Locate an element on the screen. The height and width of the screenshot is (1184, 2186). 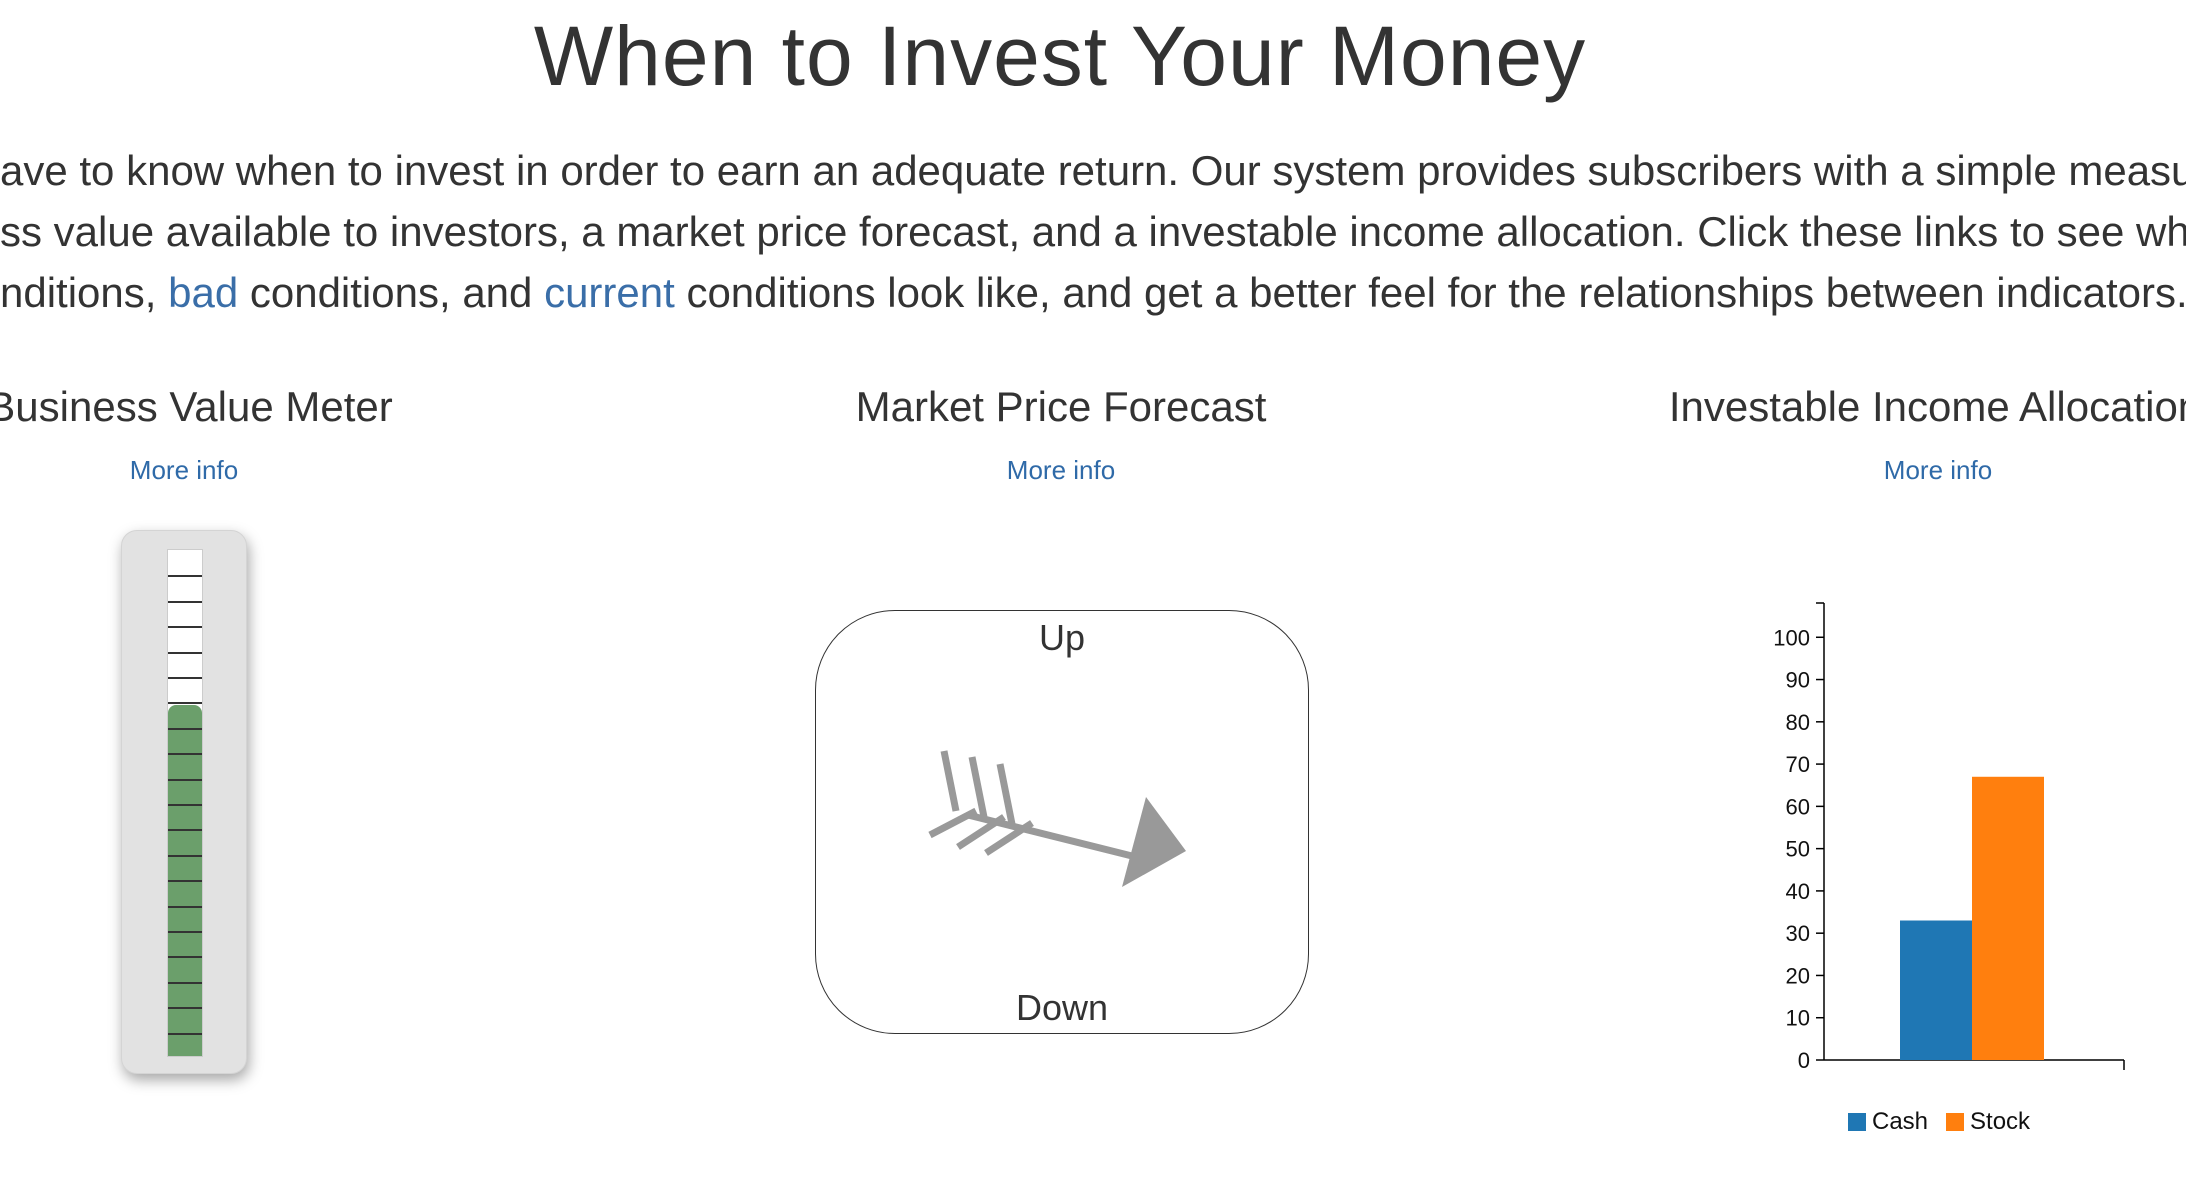
legend-label: Cash is located at coordinates (1900, 1121).